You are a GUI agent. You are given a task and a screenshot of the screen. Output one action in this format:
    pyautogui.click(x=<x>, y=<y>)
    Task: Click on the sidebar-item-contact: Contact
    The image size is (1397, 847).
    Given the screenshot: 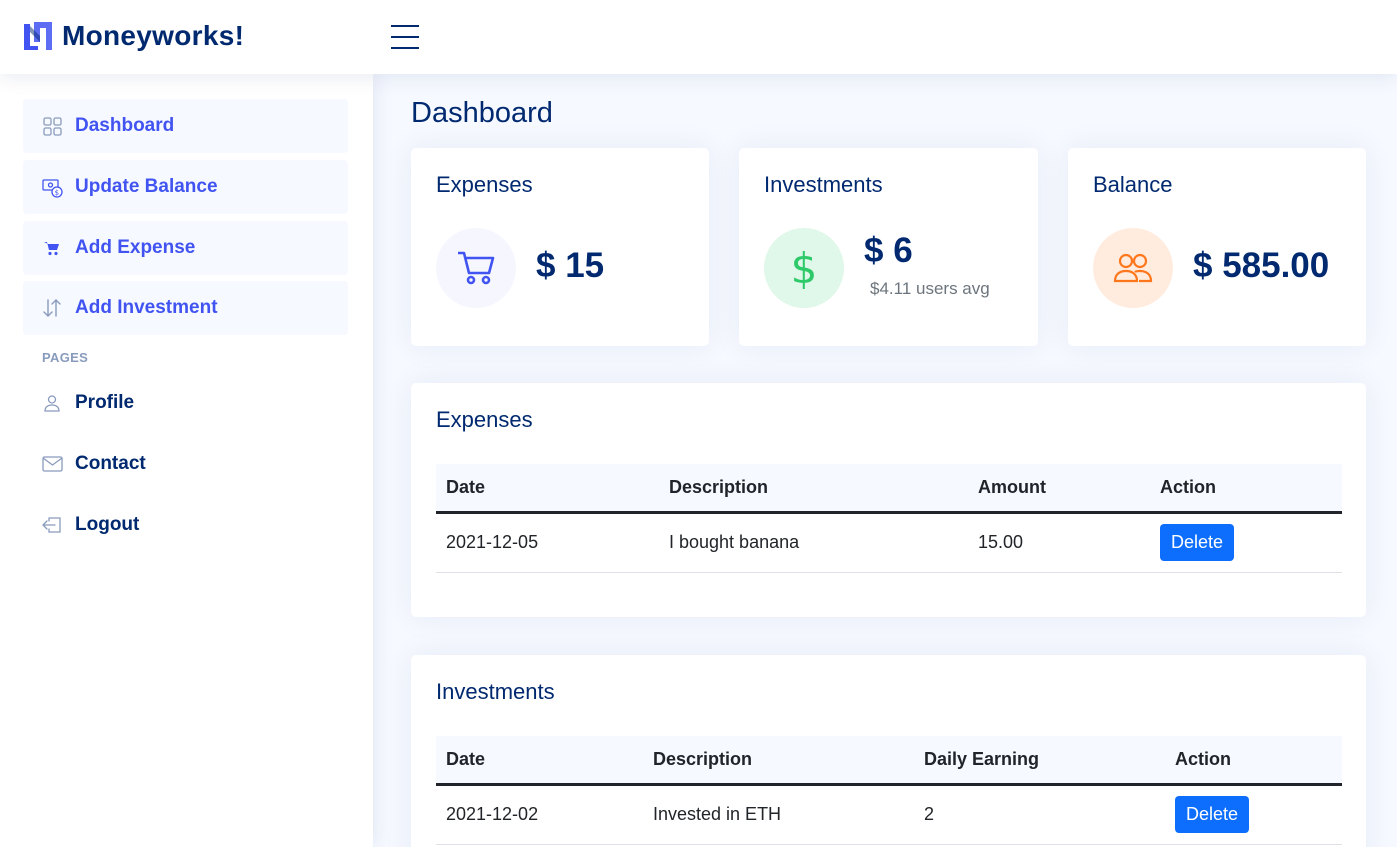 What is the action you would take?
    pyautogui.click(x=185, y=464)
    